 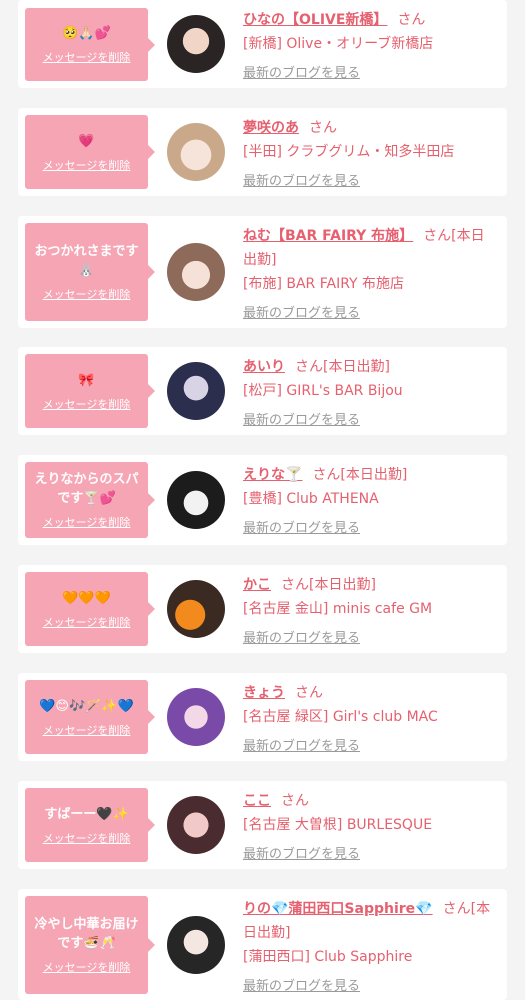 I want to click on girl-name-link: りの💎蒲田西口Sapphire💎, so click(x=338, y=909).